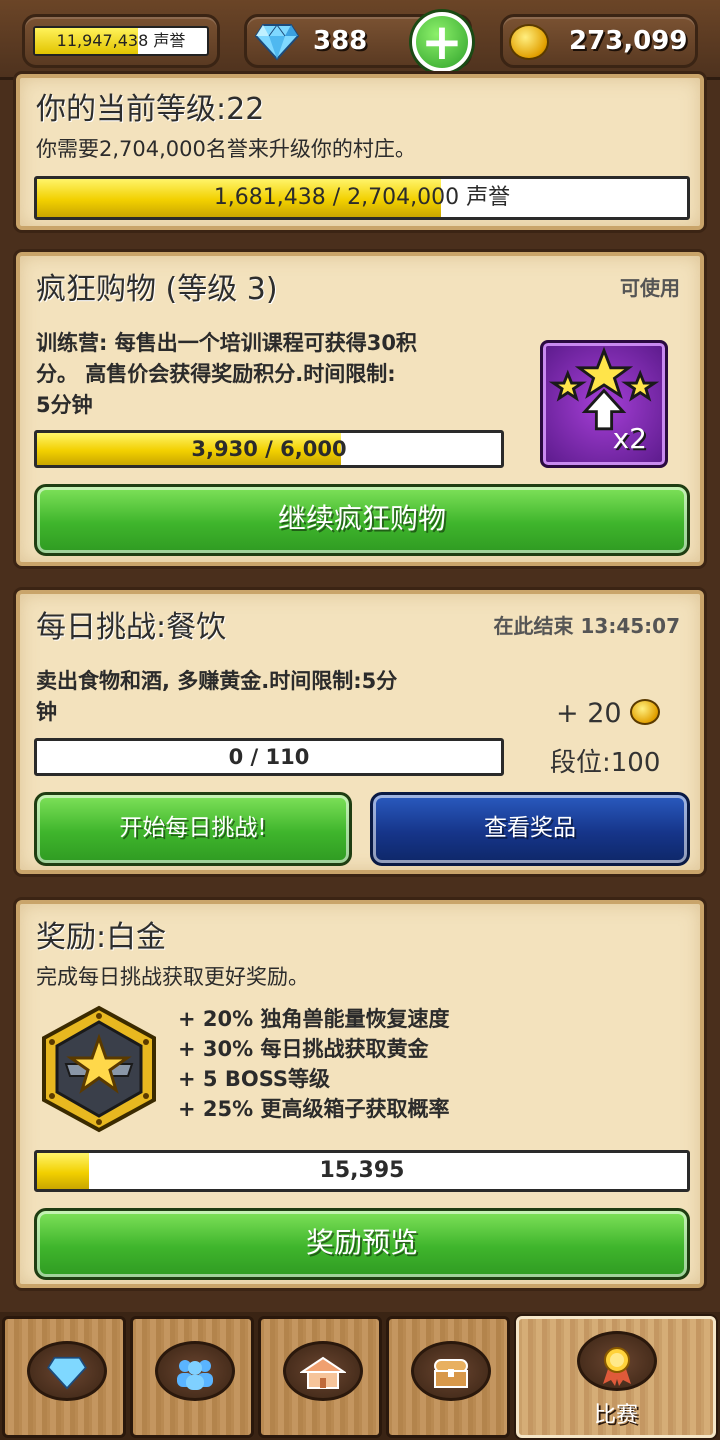 This screenshot has width=720, height=1440. Describe the element at coordinates (589, 713) in the screenshot. I see `daily-reward-amount: + 20` at that location.